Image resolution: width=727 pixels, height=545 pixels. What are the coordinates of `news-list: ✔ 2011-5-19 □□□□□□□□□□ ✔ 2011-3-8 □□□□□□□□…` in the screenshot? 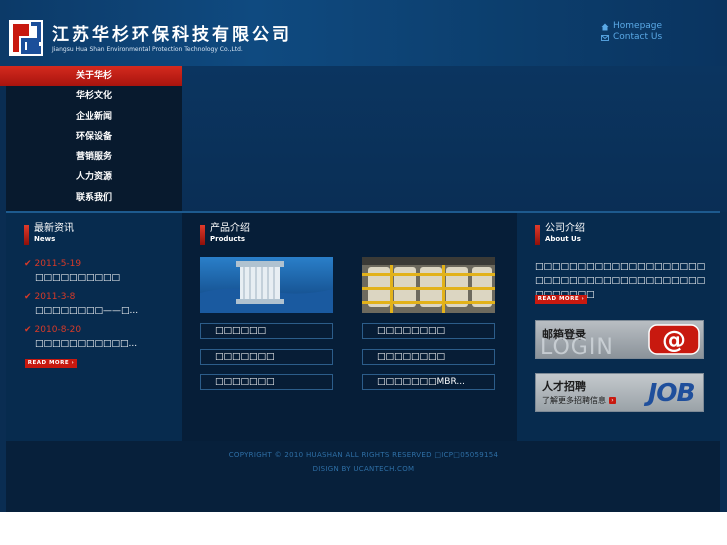 It's located at (101, 306).